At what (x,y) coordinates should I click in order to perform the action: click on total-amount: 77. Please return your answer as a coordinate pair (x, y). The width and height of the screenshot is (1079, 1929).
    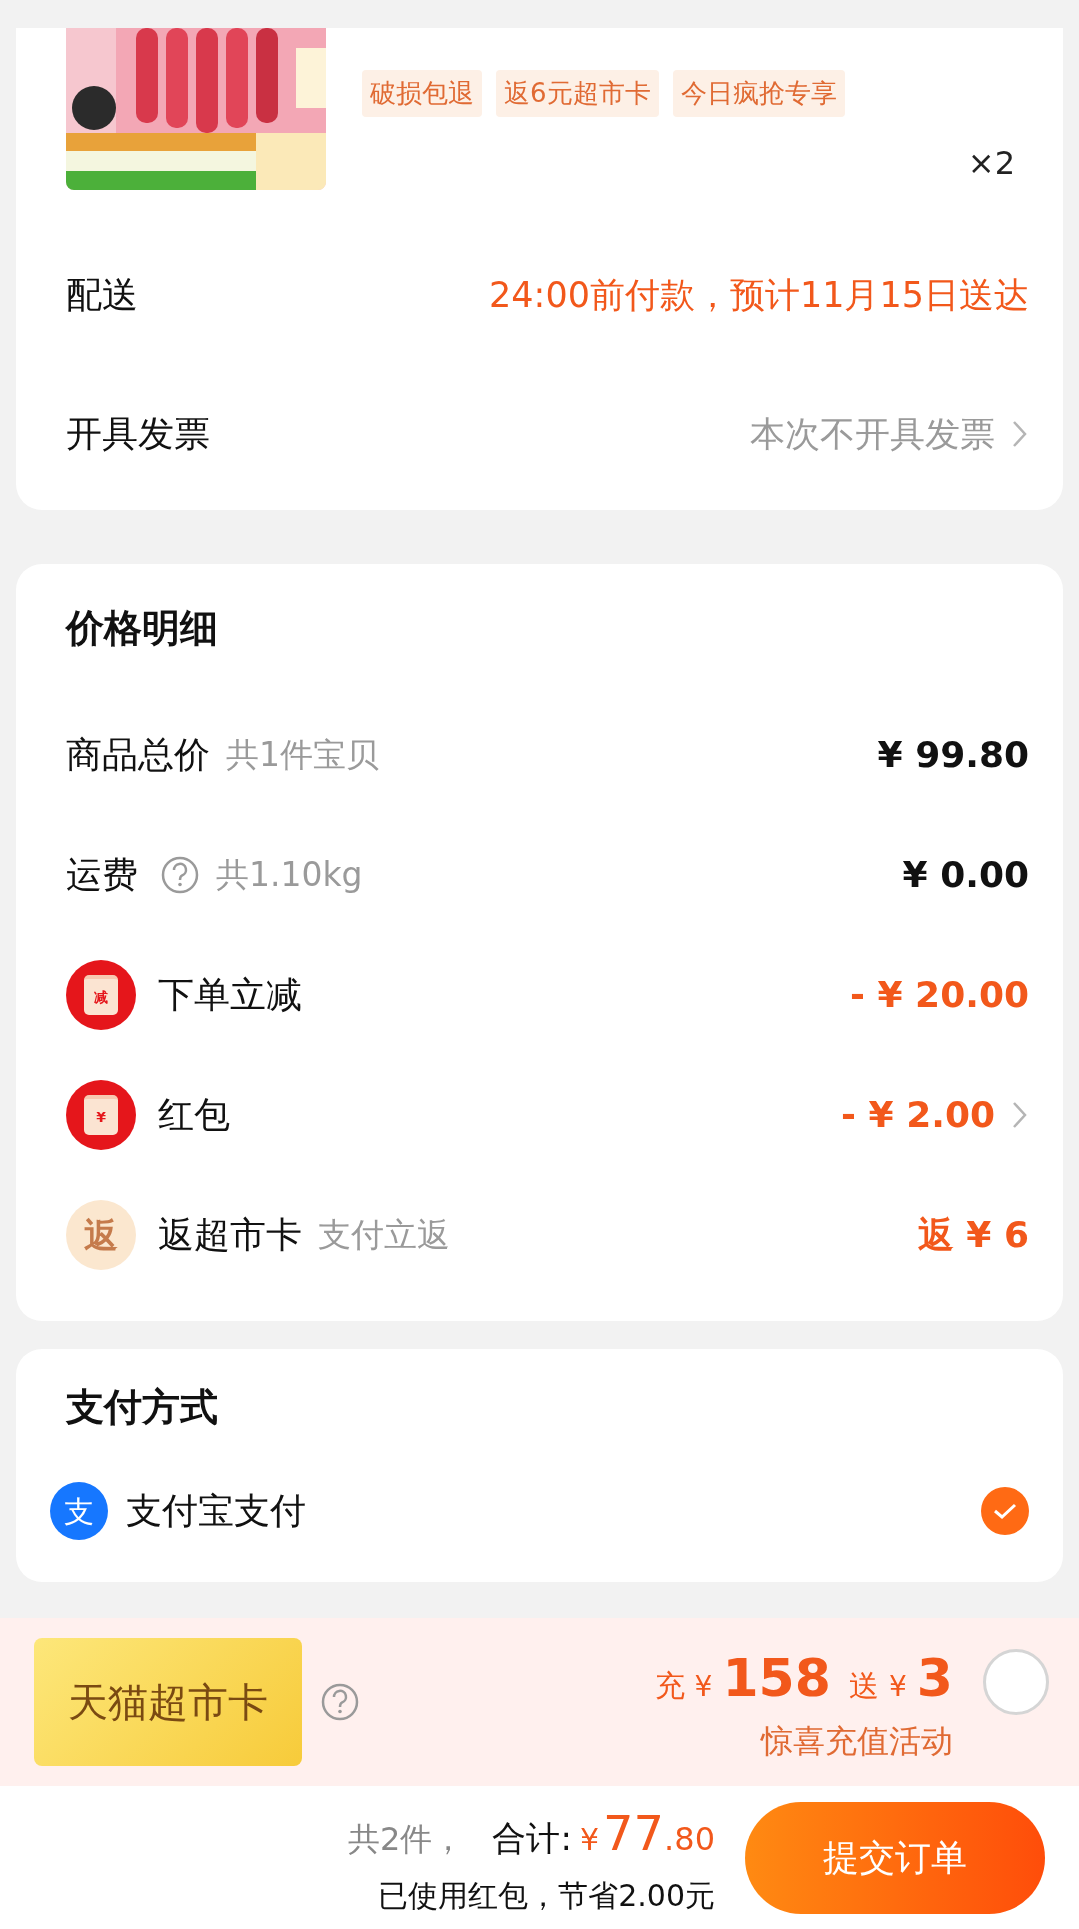
    Looking at the image, I should click on (634, 1833).